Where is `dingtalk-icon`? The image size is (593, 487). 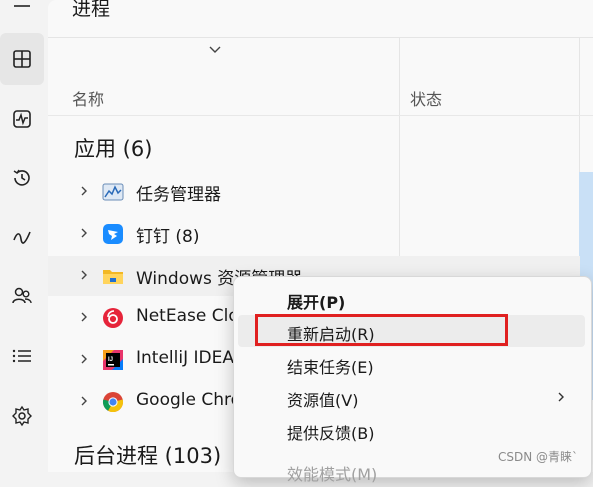
dingtalk-icon is located at coordinates (113, 234).